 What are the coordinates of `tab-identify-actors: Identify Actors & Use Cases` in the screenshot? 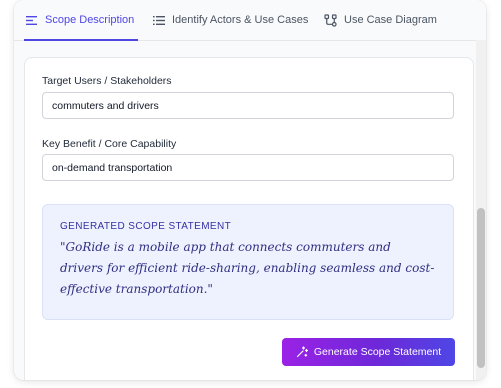 It's located at (230, 20).